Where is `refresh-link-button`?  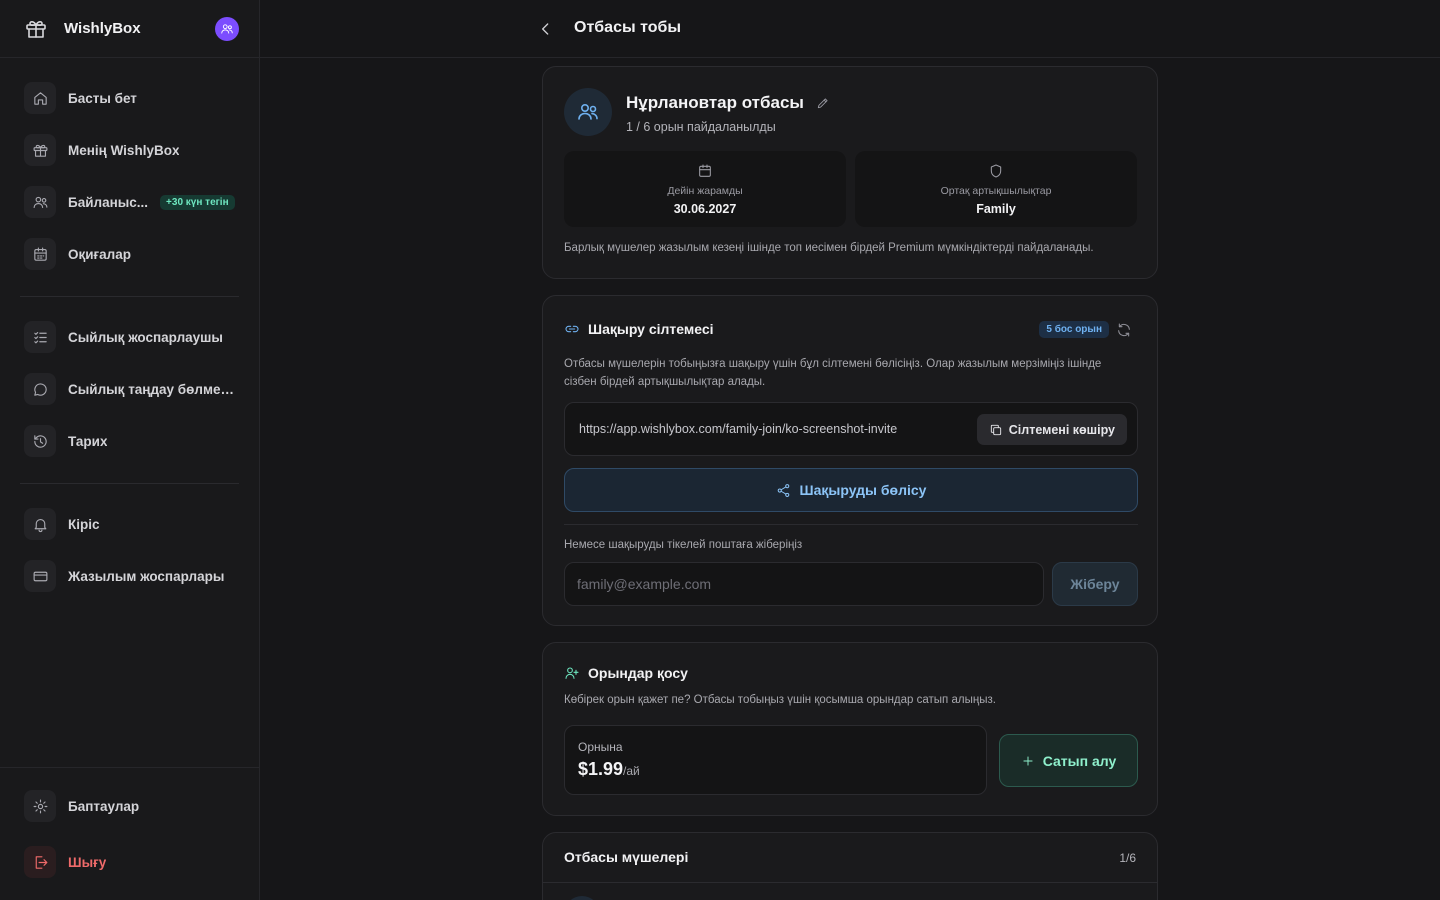
refresh-link-button is located at coordinates (1124, 330).